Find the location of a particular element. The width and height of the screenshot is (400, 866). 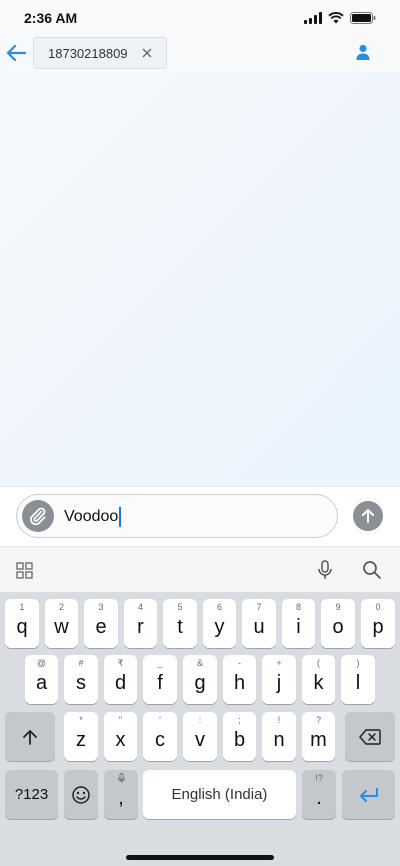

recipient-chip: 18730218809 is located at coordinates (100, 53).